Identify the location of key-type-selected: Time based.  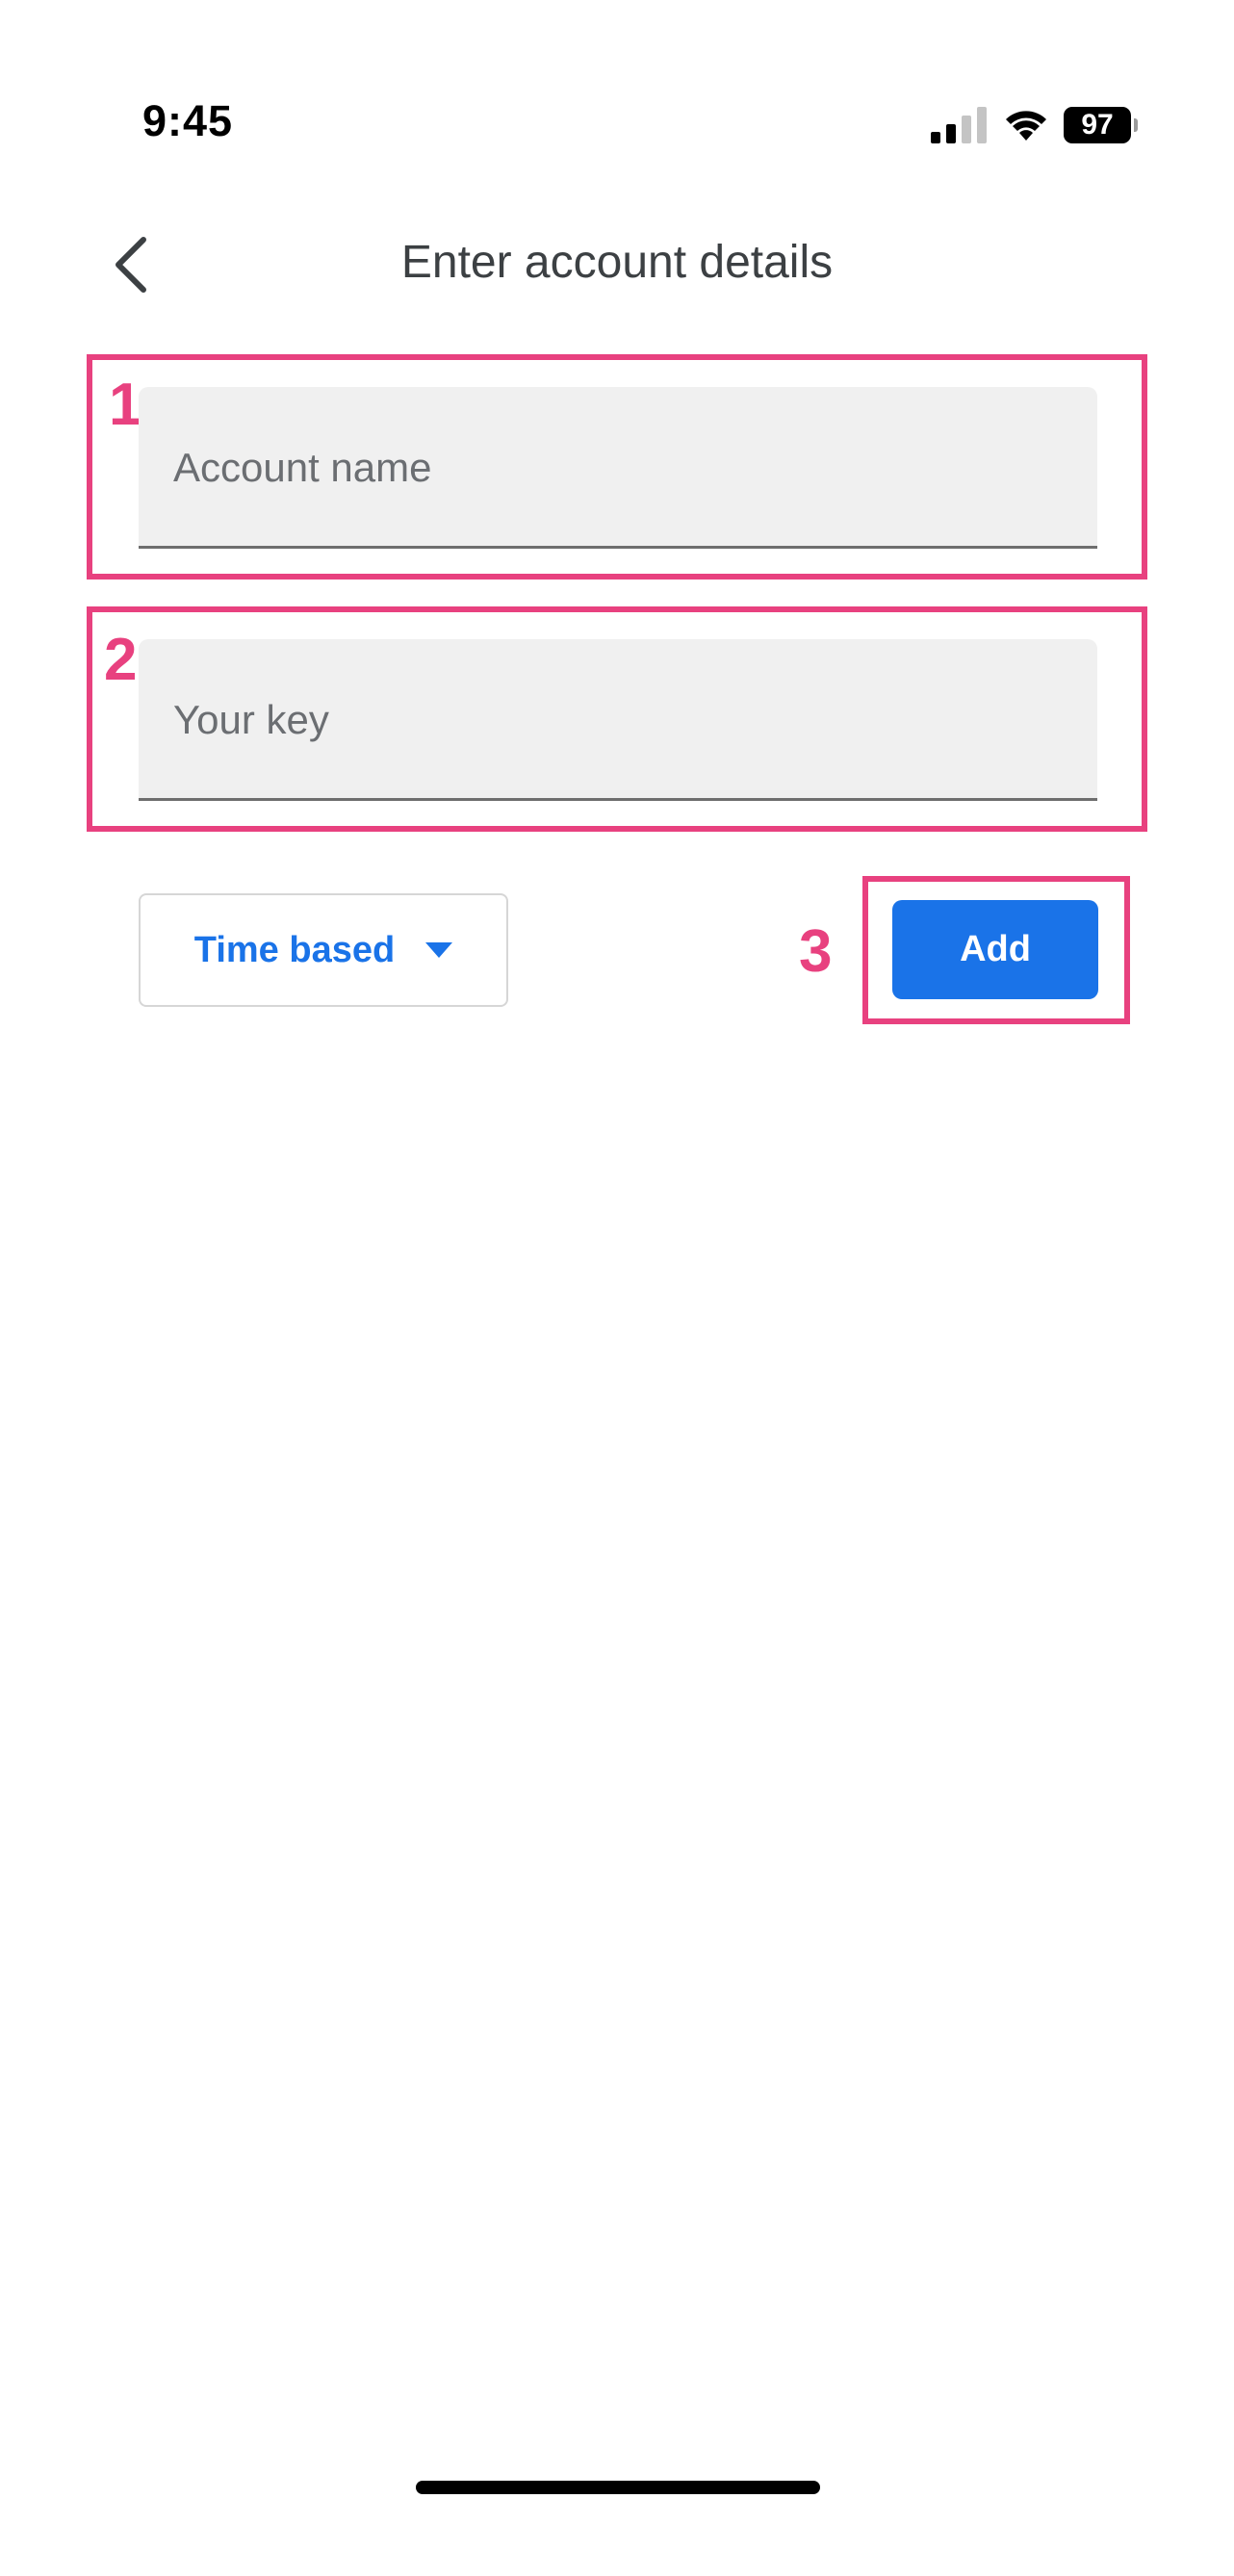
(295, 949).